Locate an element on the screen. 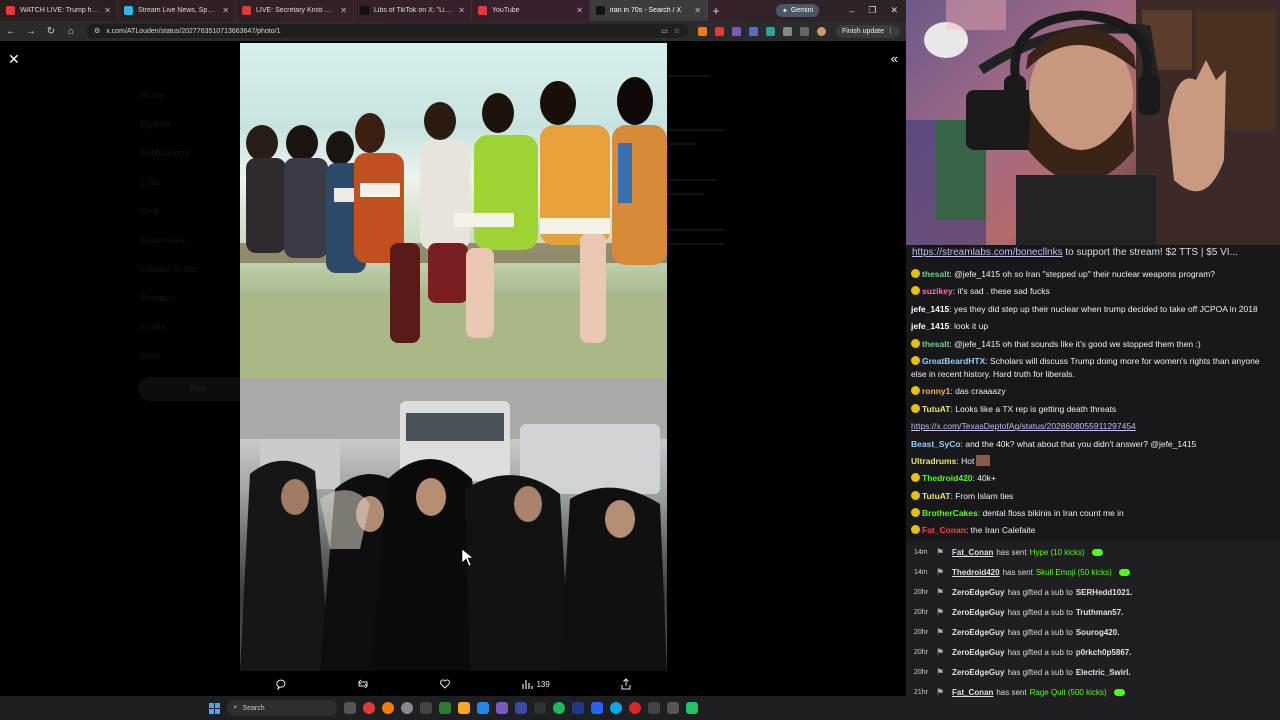  finish-update-button: Finish update ⋮ is located at coordinates (867, 31).